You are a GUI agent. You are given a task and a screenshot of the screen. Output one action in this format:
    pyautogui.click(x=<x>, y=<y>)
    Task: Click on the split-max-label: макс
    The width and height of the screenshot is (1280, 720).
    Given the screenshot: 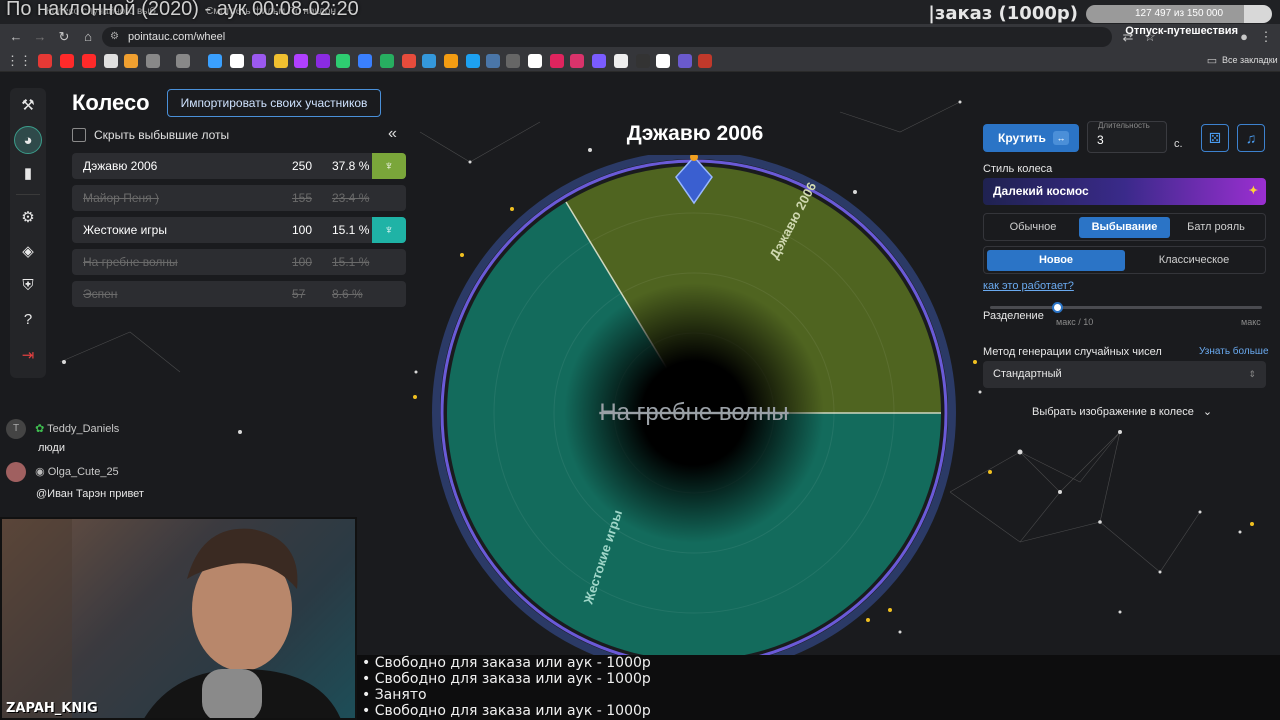 What is the action you would take?
    pyautogui.click(x=1251, y=322)
    